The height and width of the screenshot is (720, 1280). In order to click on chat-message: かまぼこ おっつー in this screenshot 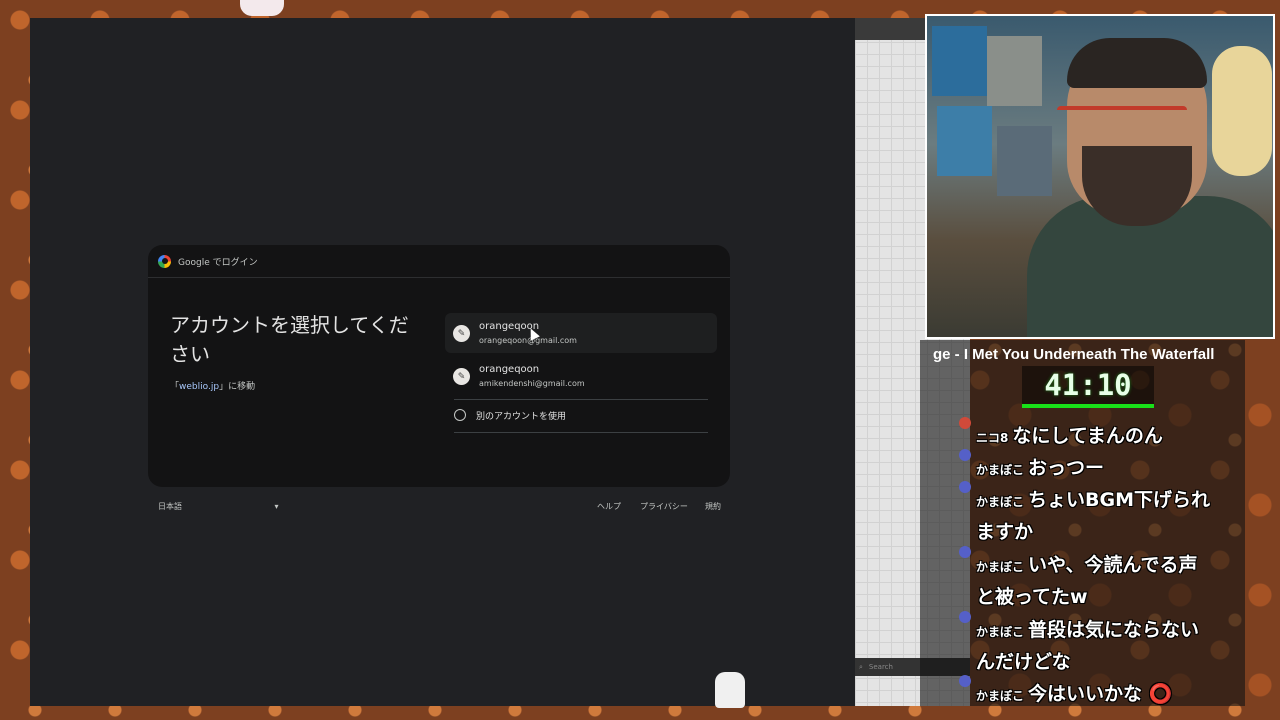, I will do `click(1040, 468)`.